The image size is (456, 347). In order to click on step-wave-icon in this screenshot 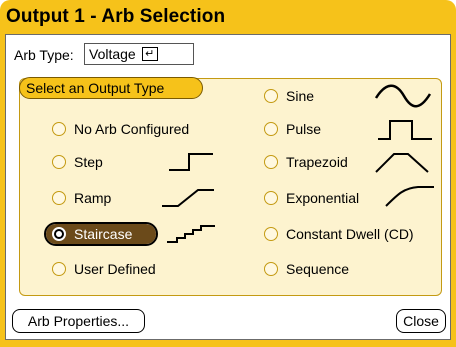, I will do `click(191, 162)`.